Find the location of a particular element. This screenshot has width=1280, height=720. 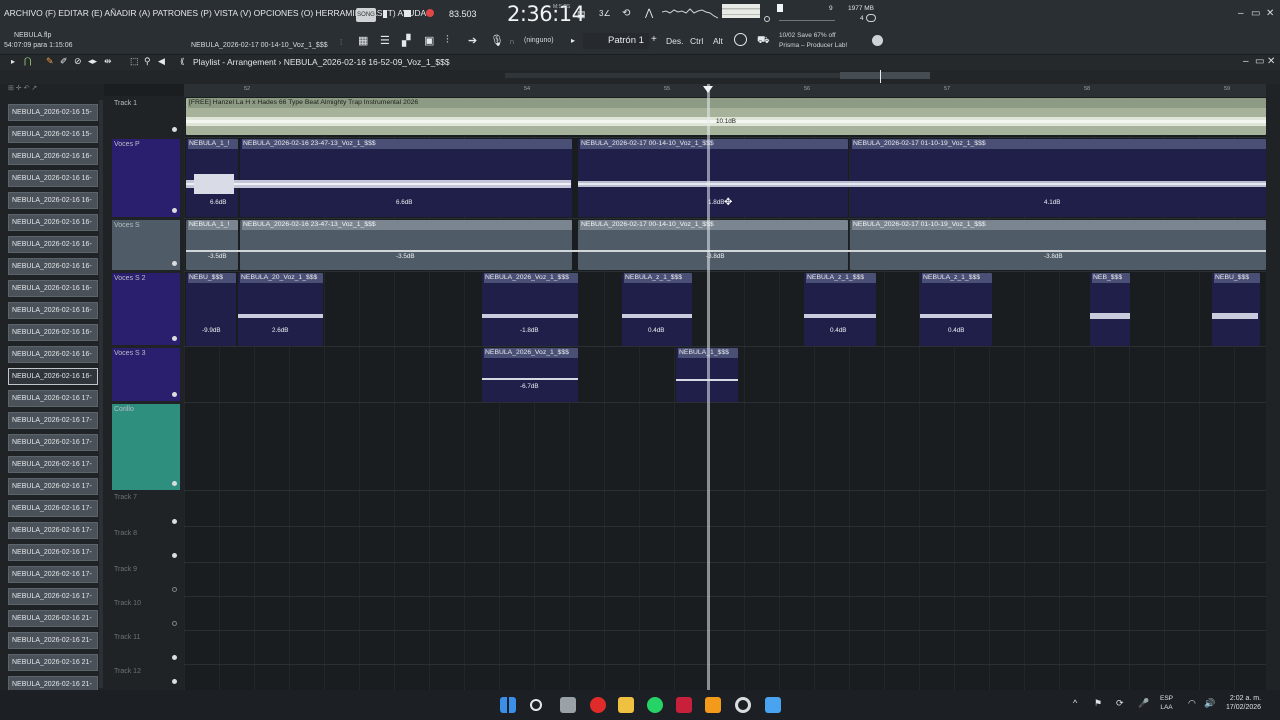

browser-icon: ▣ is located at coordinates (429, 40).